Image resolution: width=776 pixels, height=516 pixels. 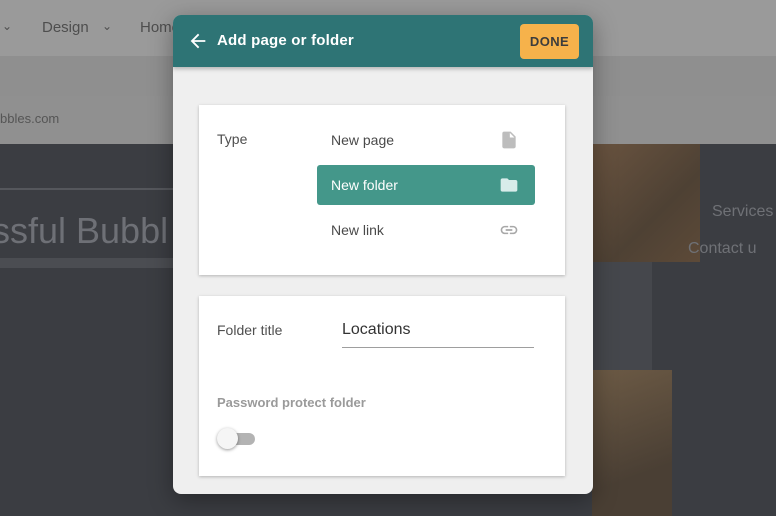 What do you see at coordinates (549, 41) in the screenshot?
I see `done-button: DONE` at bounding box center [549, 41].